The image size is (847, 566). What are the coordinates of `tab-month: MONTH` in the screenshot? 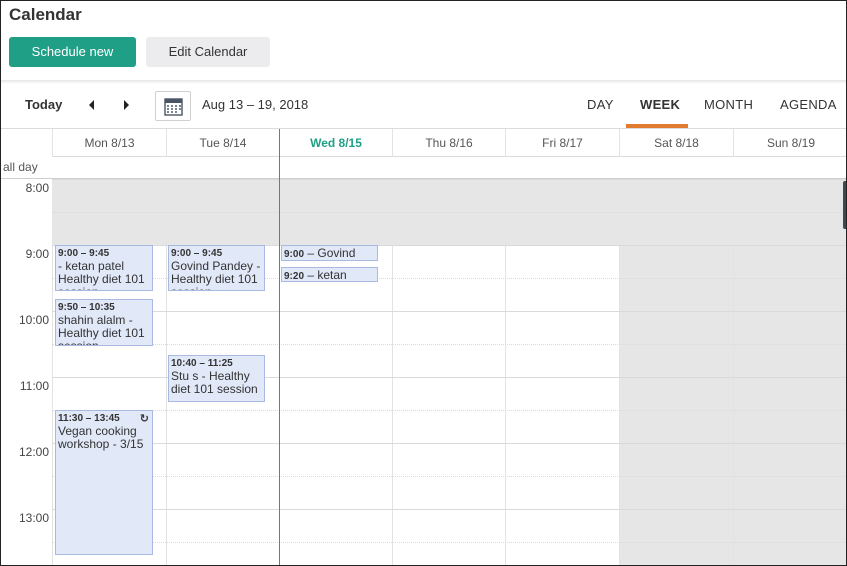 It's located at (728, 104).